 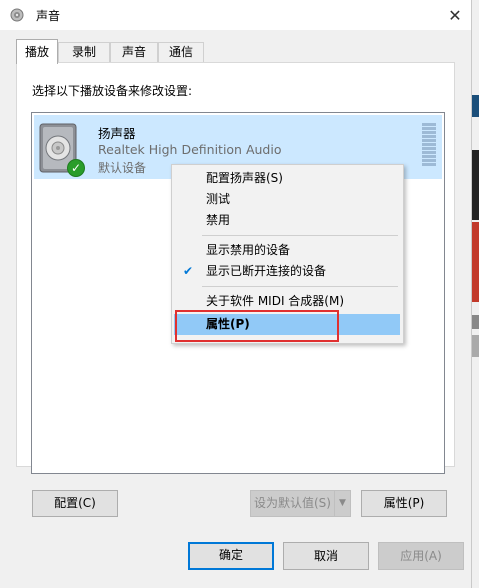 What do you see at coordinates (475, 294) in the screenshot?
I see `background-window` at bounding box center [475, 294].